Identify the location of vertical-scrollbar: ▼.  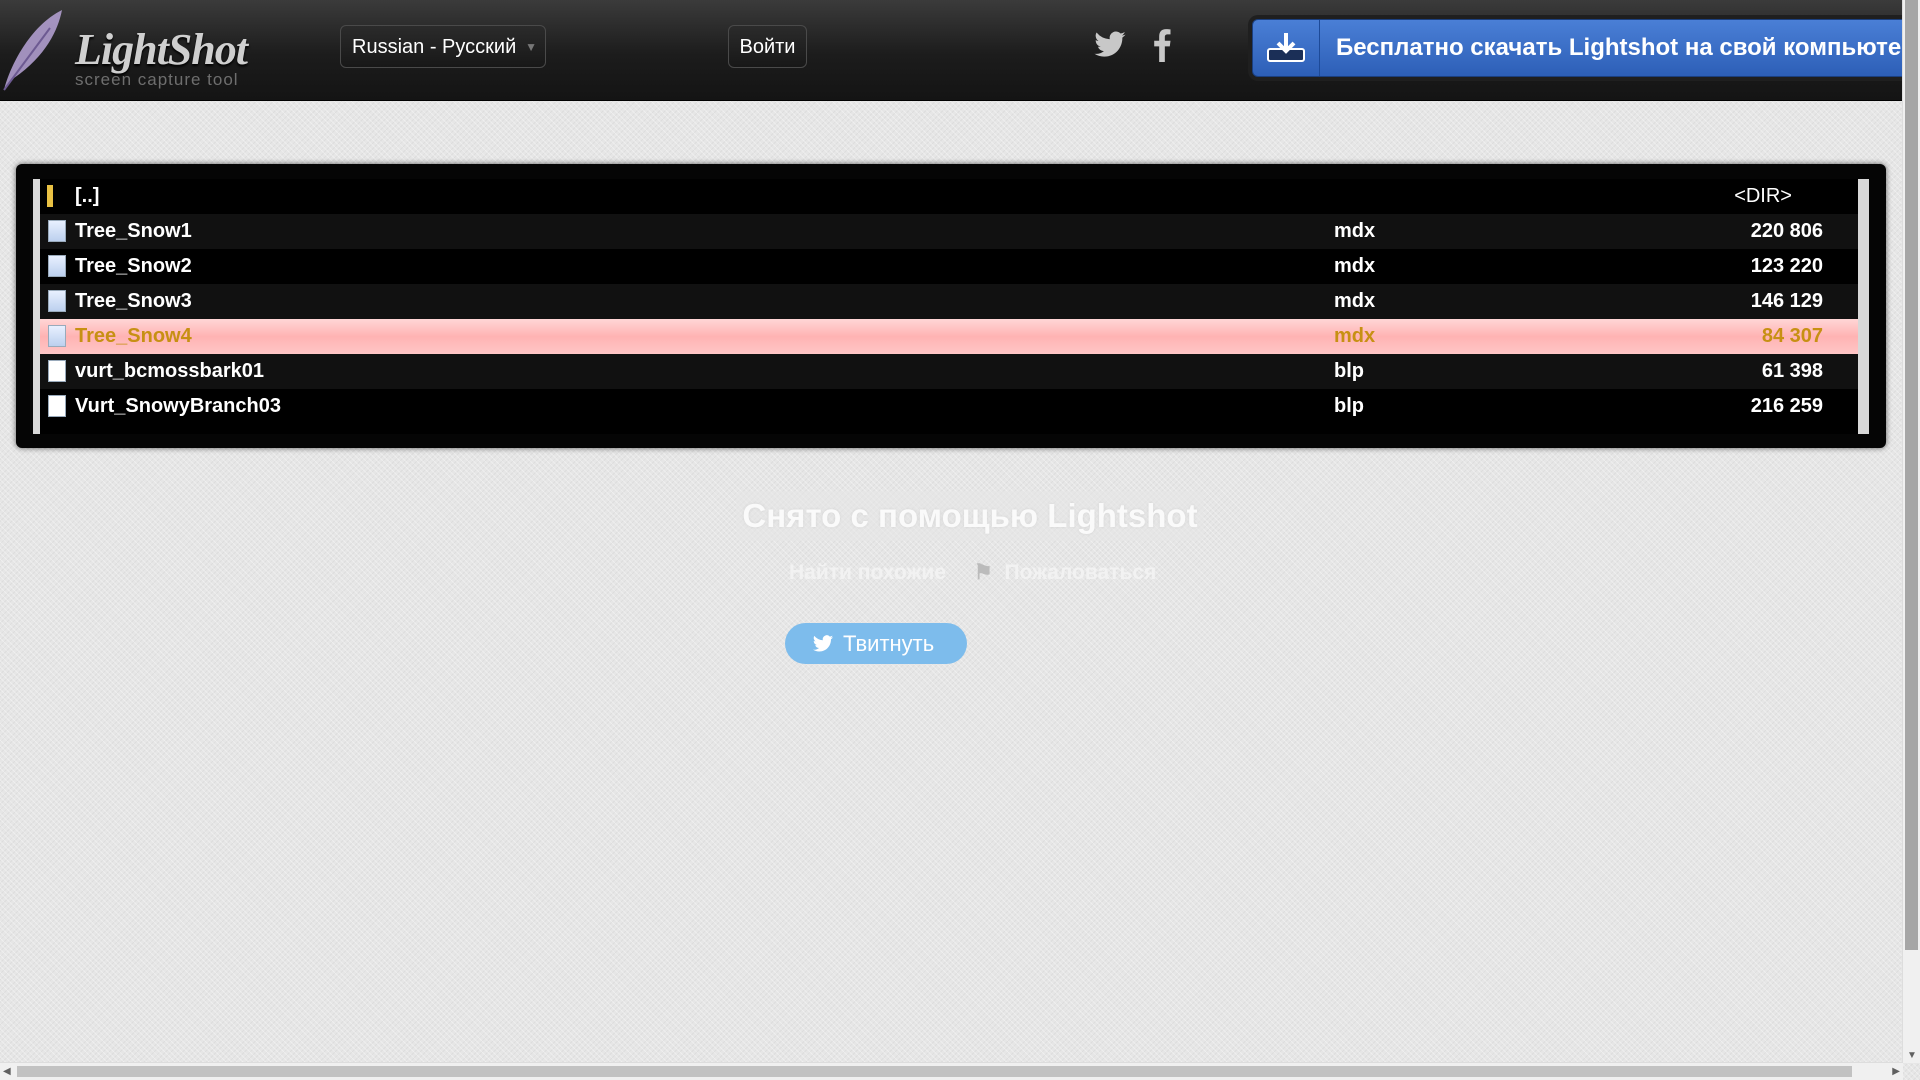
(1911, 531).